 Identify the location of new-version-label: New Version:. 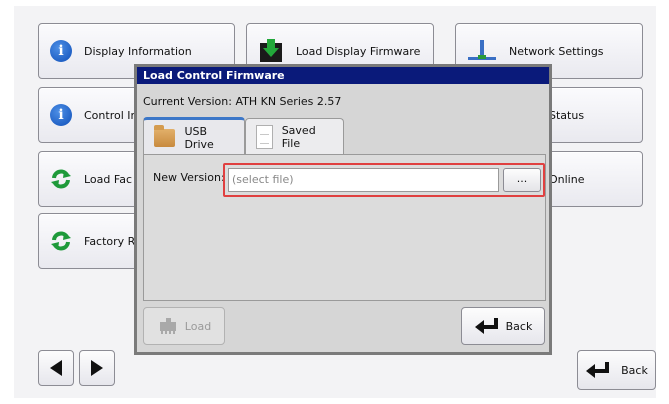
(189, 177).